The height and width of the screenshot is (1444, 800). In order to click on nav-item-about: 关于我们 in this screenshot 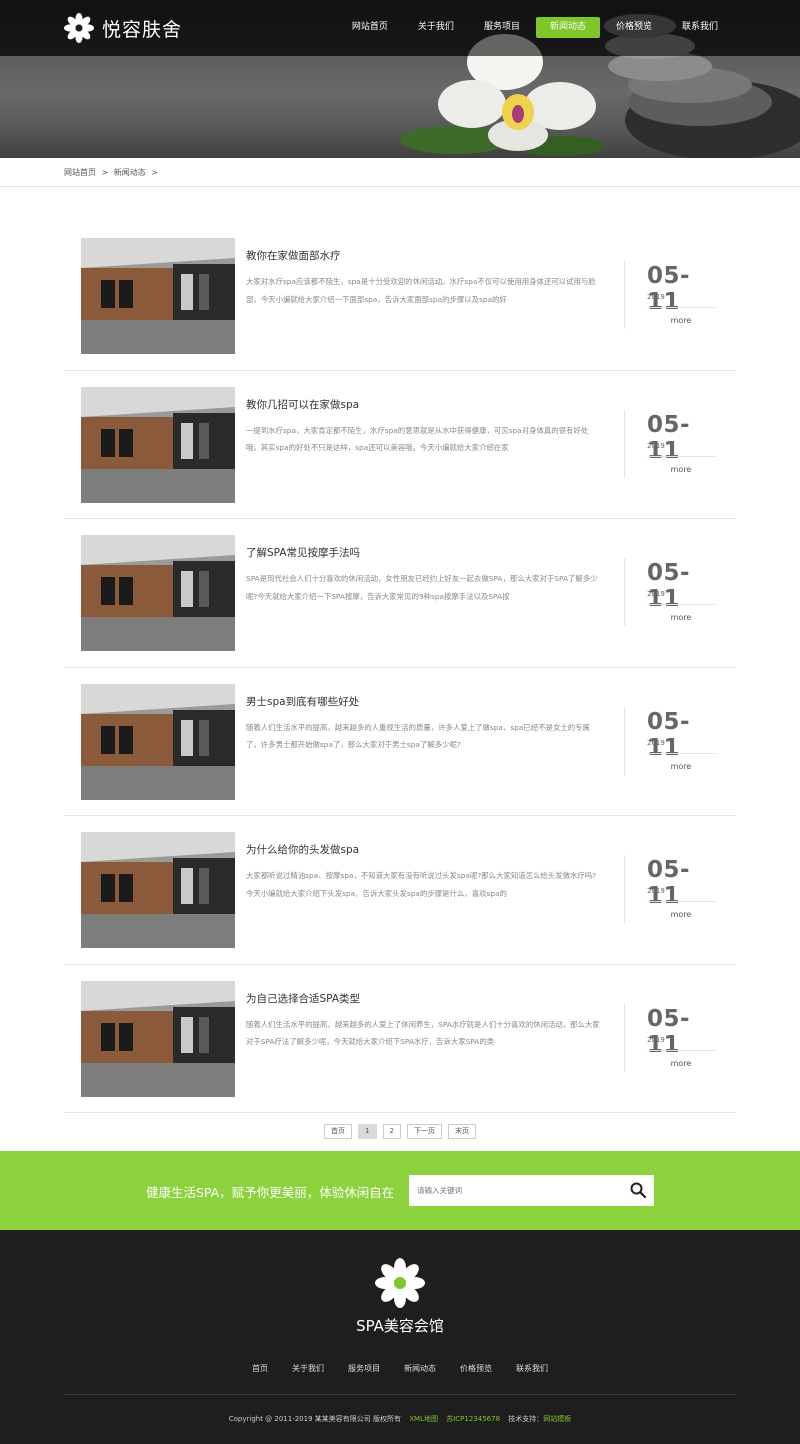, I will do `click(436, 27)`.